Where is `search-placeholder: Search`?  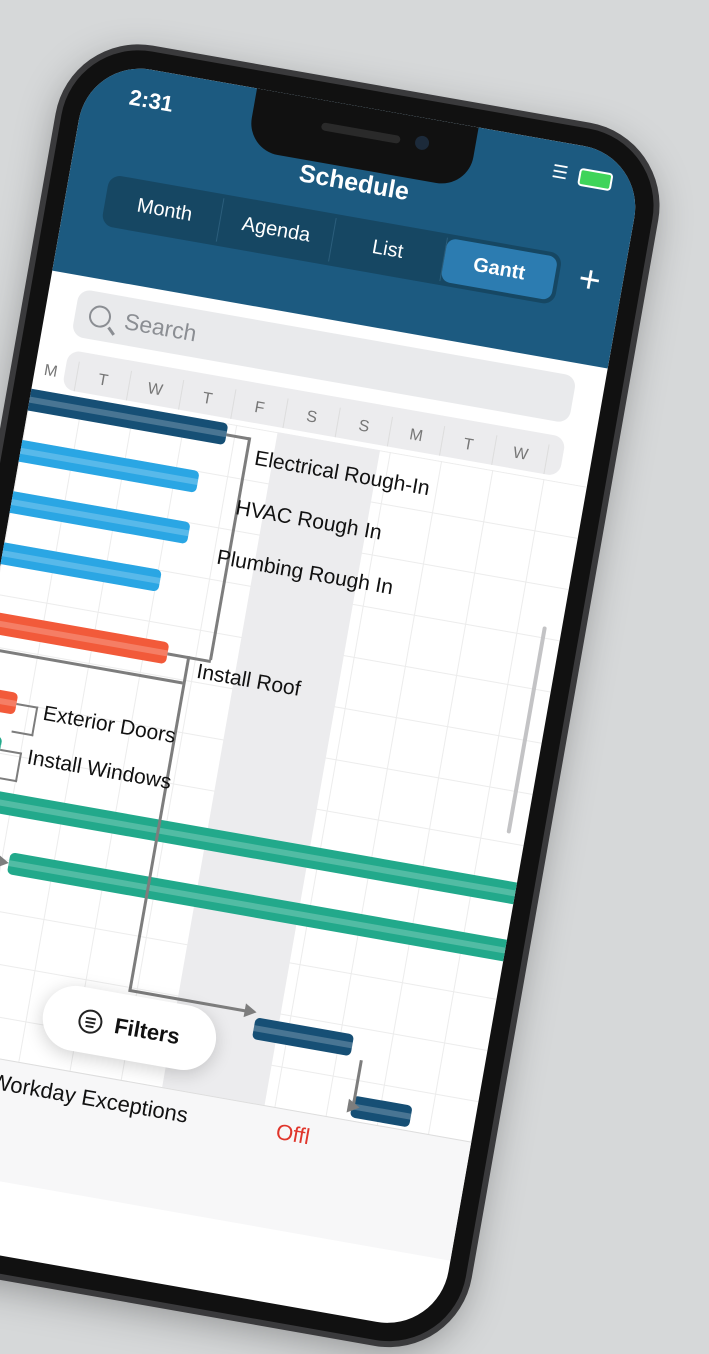 search-placeholder: Search is located at coordinates (160, 326).